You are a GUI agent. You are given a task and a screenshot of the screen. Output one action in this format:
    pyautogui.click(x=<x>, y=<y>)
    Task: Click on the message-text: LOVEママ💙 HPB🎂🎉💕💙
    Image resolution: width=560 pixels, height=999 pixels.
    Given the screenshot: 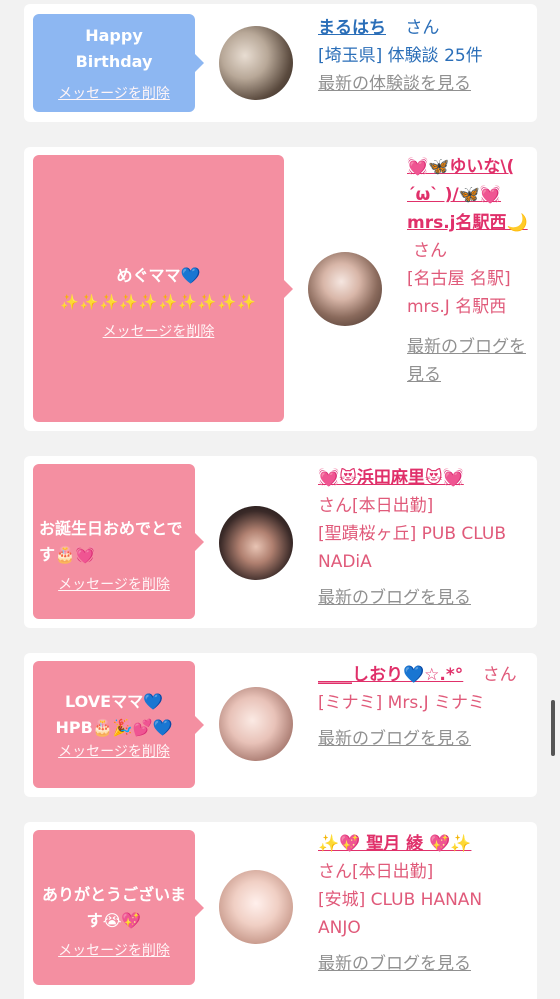 What is the action you would take?
    pyautogui.click(x=114, y=714)
    